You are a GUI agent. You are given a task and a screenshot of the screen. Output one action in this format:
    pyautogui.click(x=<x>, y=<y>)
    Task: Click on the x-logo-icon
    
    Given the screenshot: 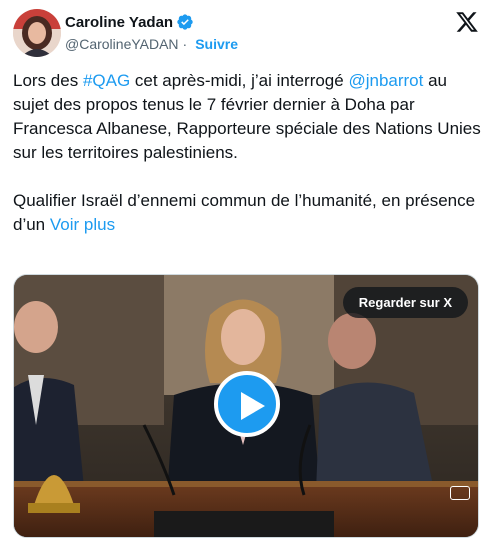 What is the action you would take?
    pyautogui.click(x=467, y=22)
    